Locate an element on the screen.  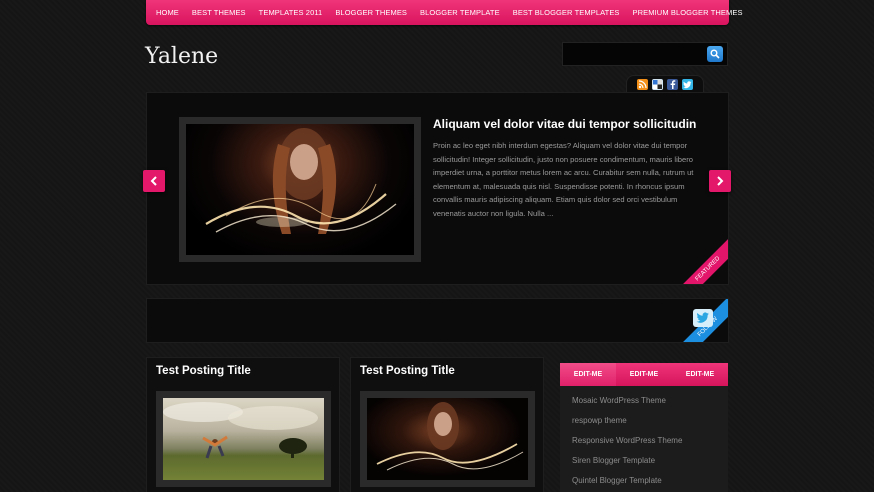
sidebar-tab-2: EDIT-ME is located at coordinates (644, 374).